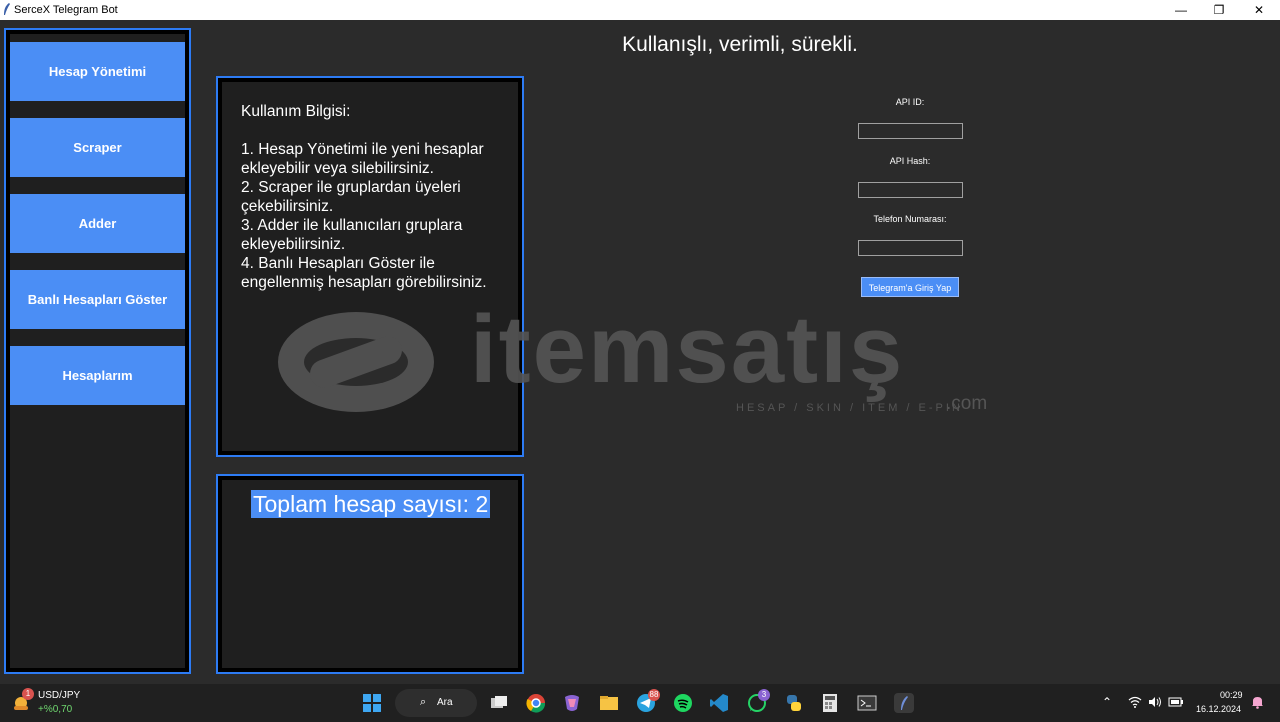  I want to click on spotify-icon, so click(683, 703).